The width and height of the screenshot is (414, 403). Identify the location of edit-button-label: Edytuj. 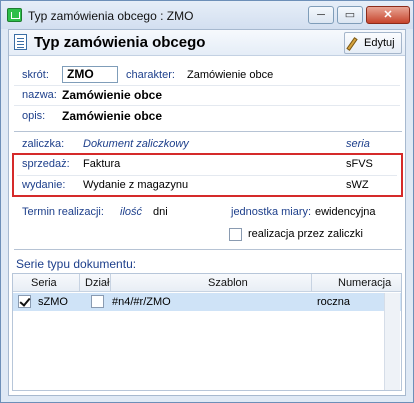
(379, 43).